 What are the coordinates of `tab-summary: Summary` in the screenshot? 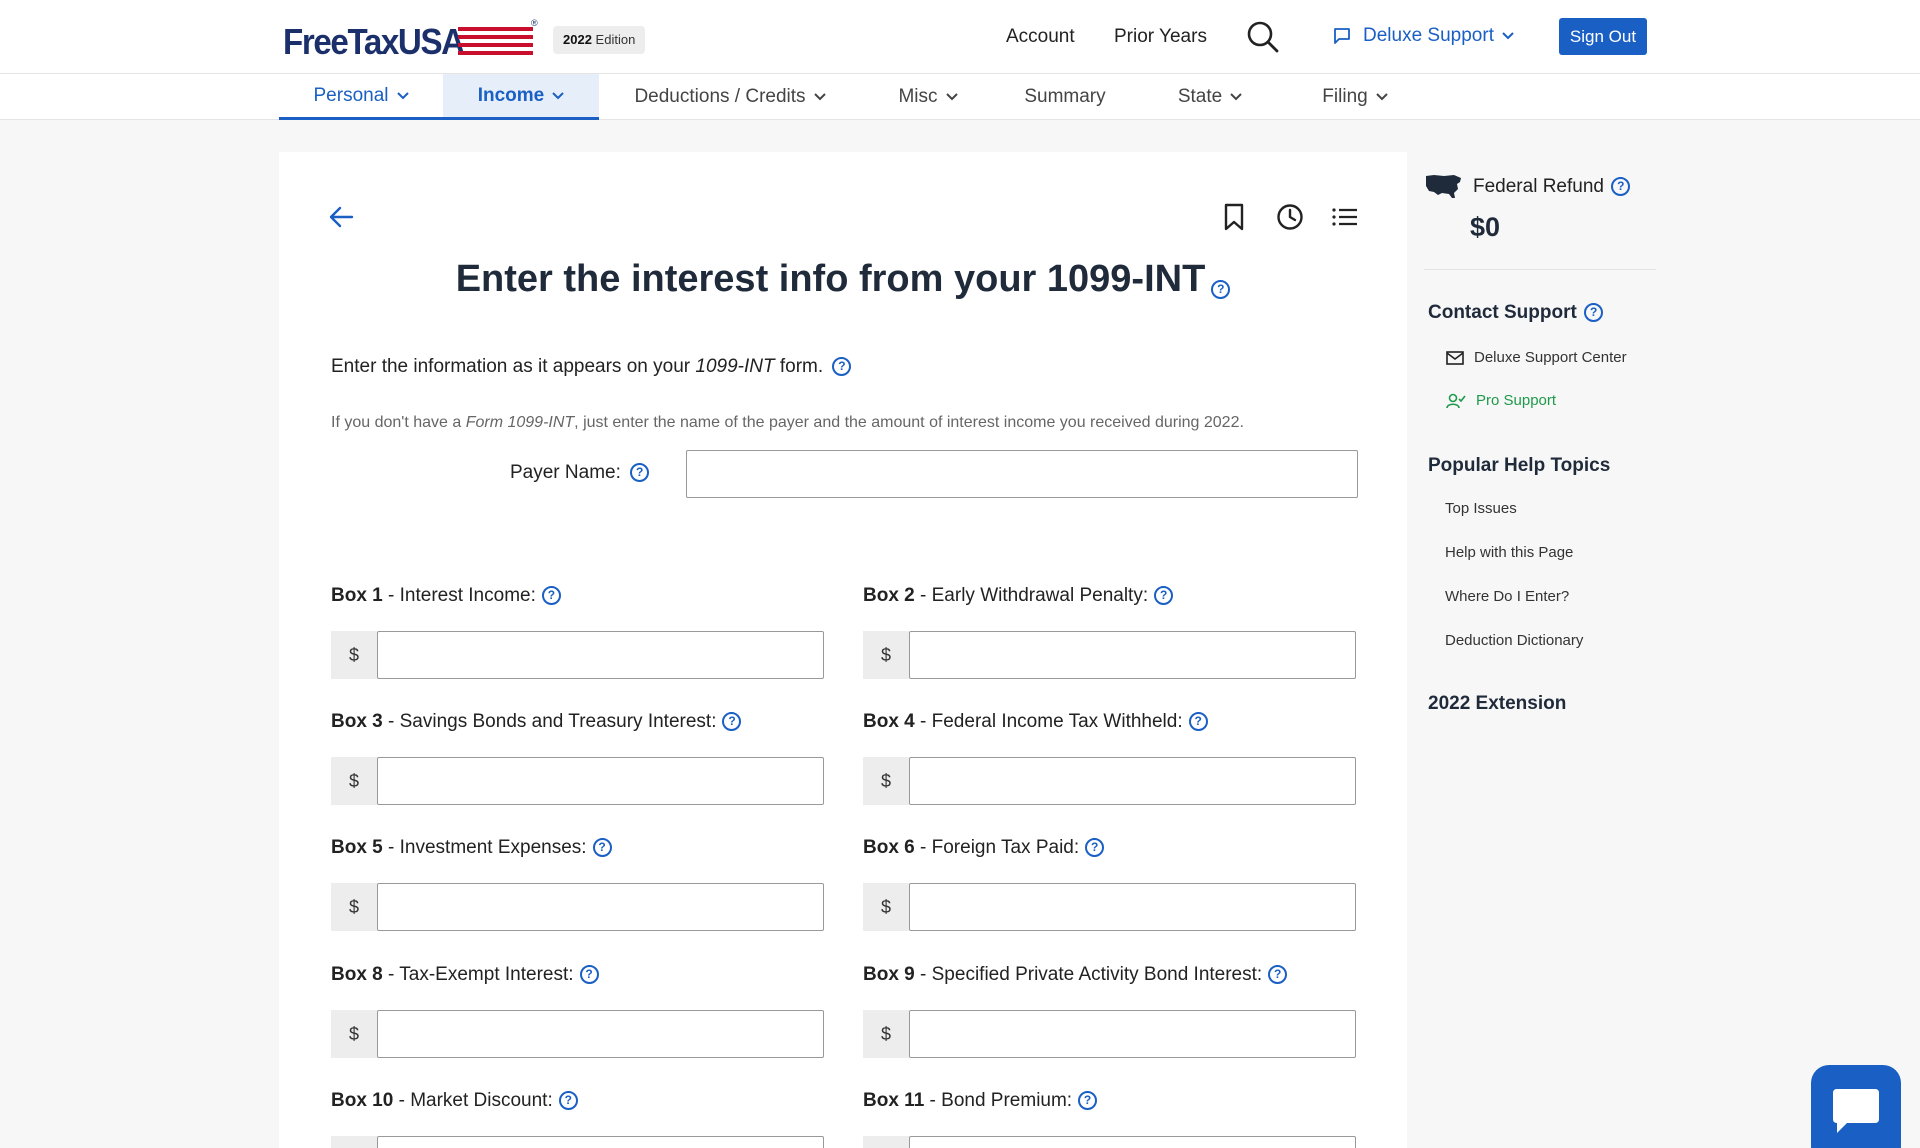 It's located at (1065, 97).